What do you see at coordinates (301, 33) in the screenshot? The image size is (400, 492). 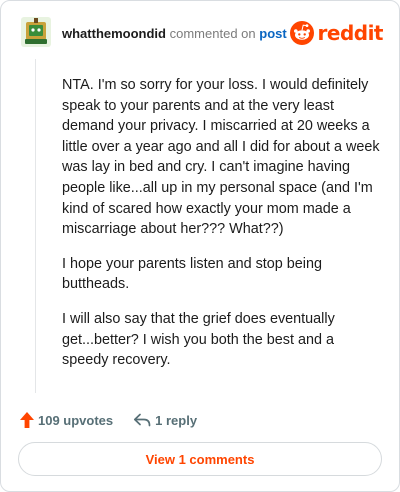 I see `reddit-snoo-icon` at bounding box center [301, 33].